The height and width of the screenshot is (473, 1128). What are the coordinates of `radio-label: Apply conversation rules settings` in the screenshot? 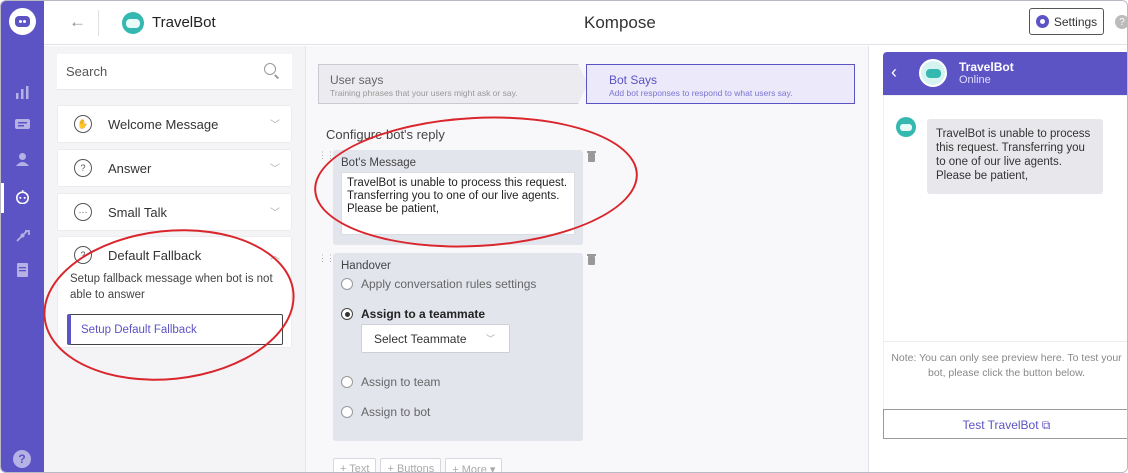 It's located at (449, 284).